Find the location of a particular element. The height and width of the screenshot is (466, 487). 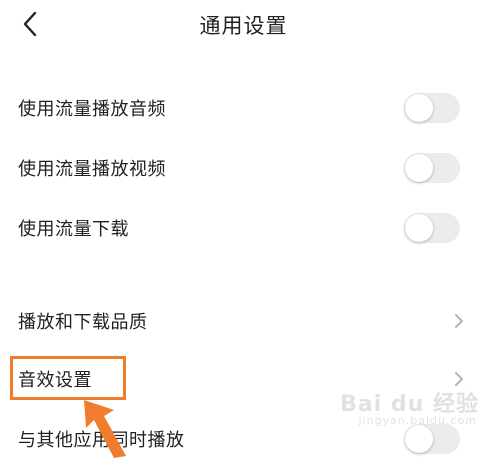

setting-label: 使用流量播放视频 is located at coordinates (92, 169).